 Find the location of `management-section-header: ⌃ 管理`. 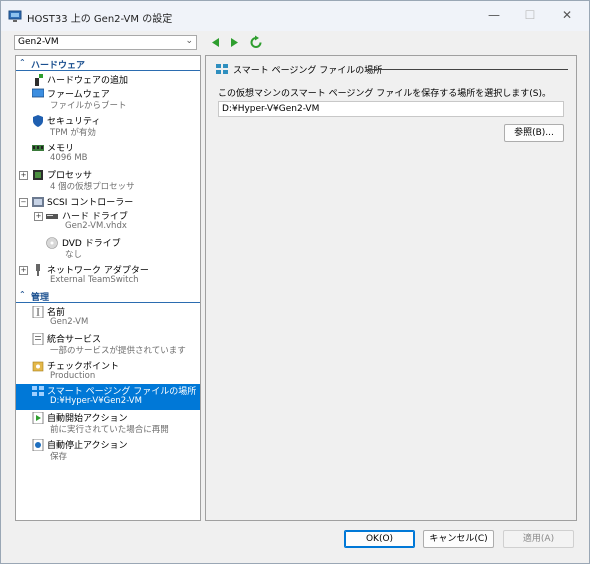

management-section-header: ⌃ 管理 is located at coordinates (108, 296).